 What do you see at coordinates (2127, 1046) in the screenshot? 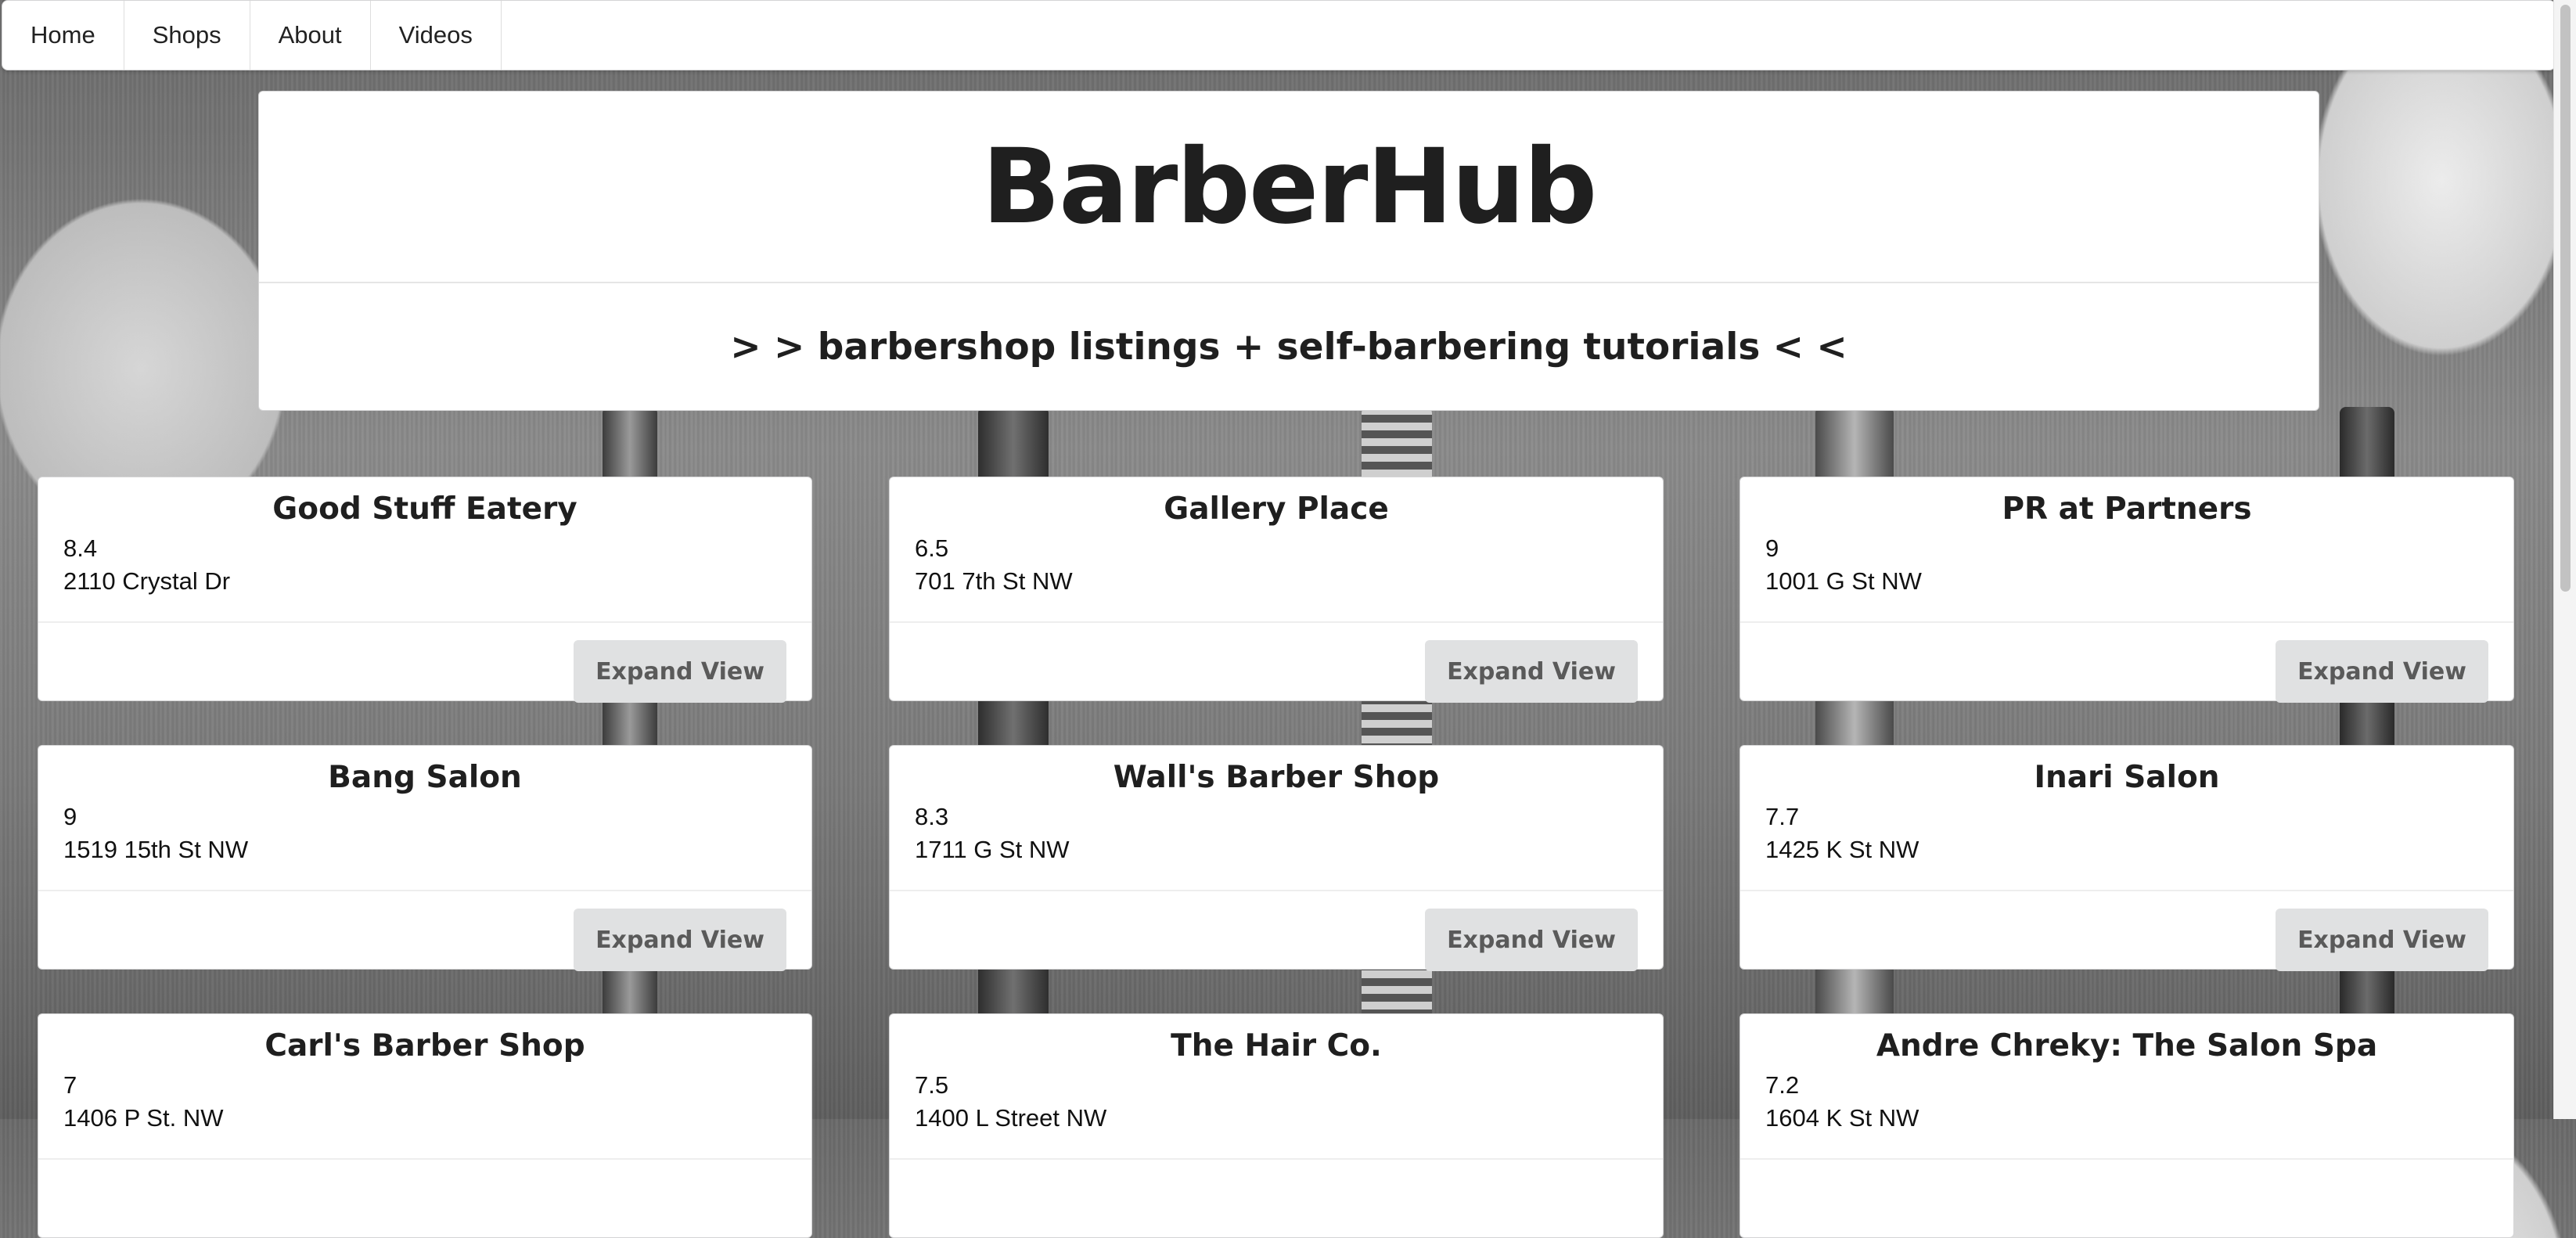
I see `shop-name: Andre Chreky: The Salon Spa` at bounding box center [2127, 1046].